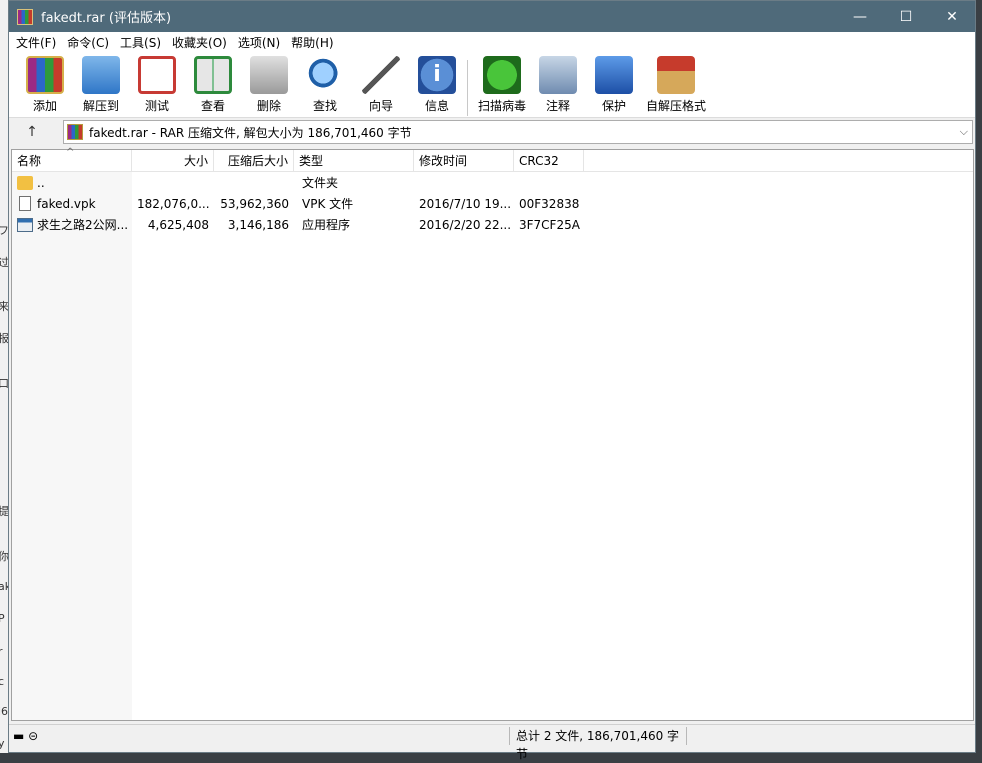  What do you see at coordinates (380, 106) in the screenshot?
I see `wizard-label: 向导` at bounding box center [380, 106].